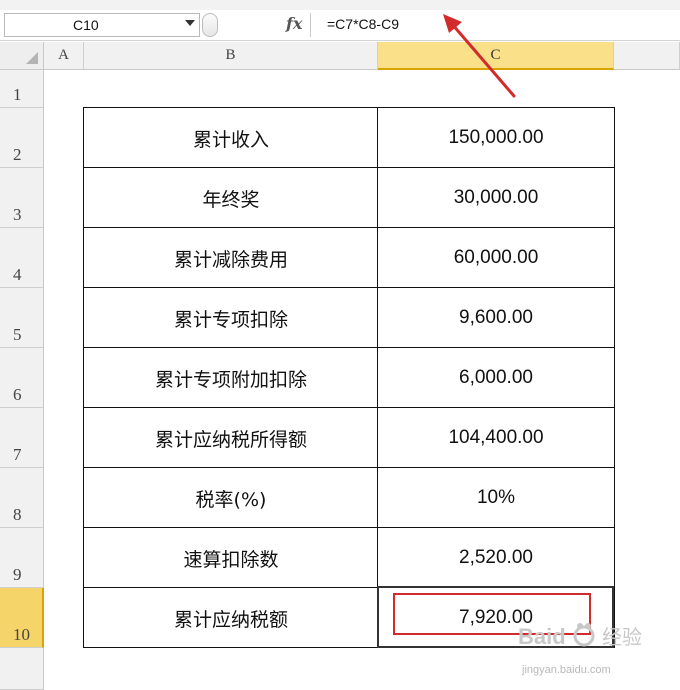 This screenshot has width=680, height=690. I want to click on label-cell: 税率(%), so click(231, 498).